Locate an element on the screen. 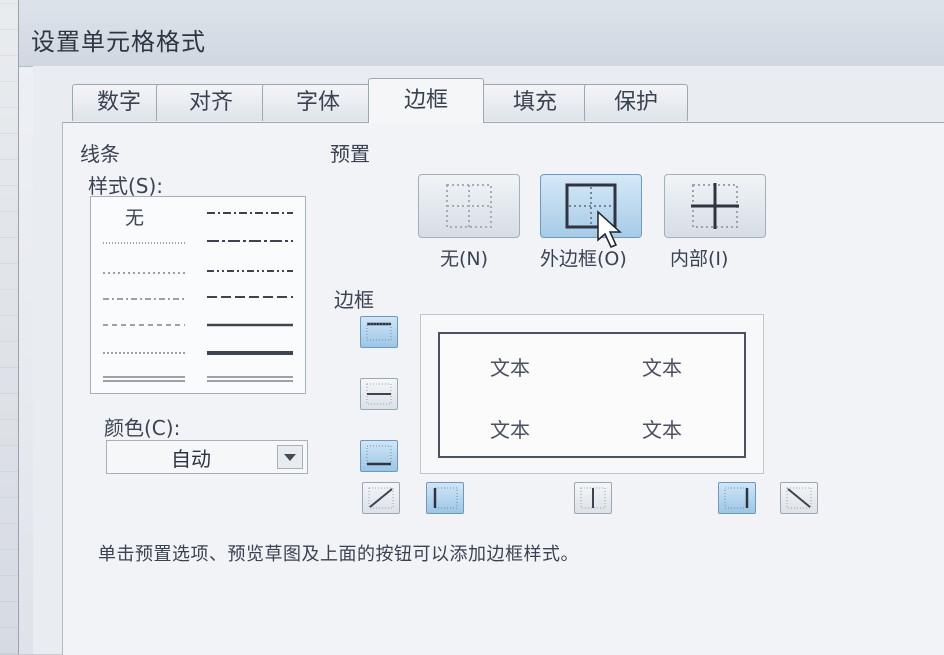  preview-text-bottom-left: 文本 is located at coordinates (510, 430).